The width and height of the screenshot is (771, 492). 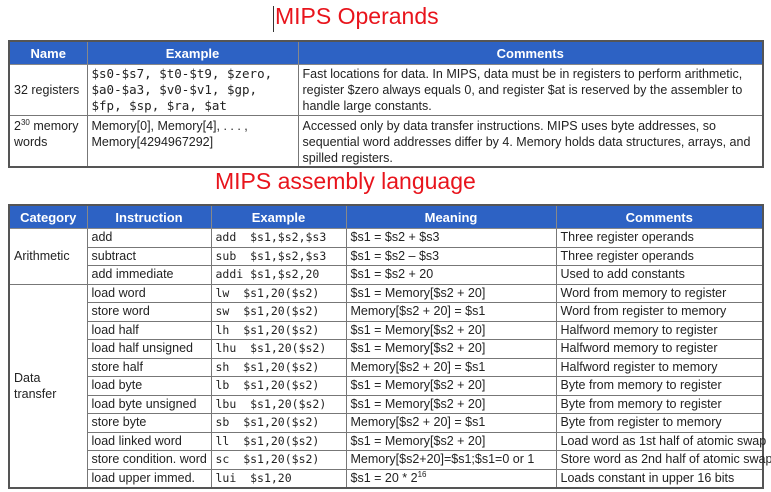 I want to click on example-cell: sub $s1,$s2,$s3, so click(x=278, y=256).